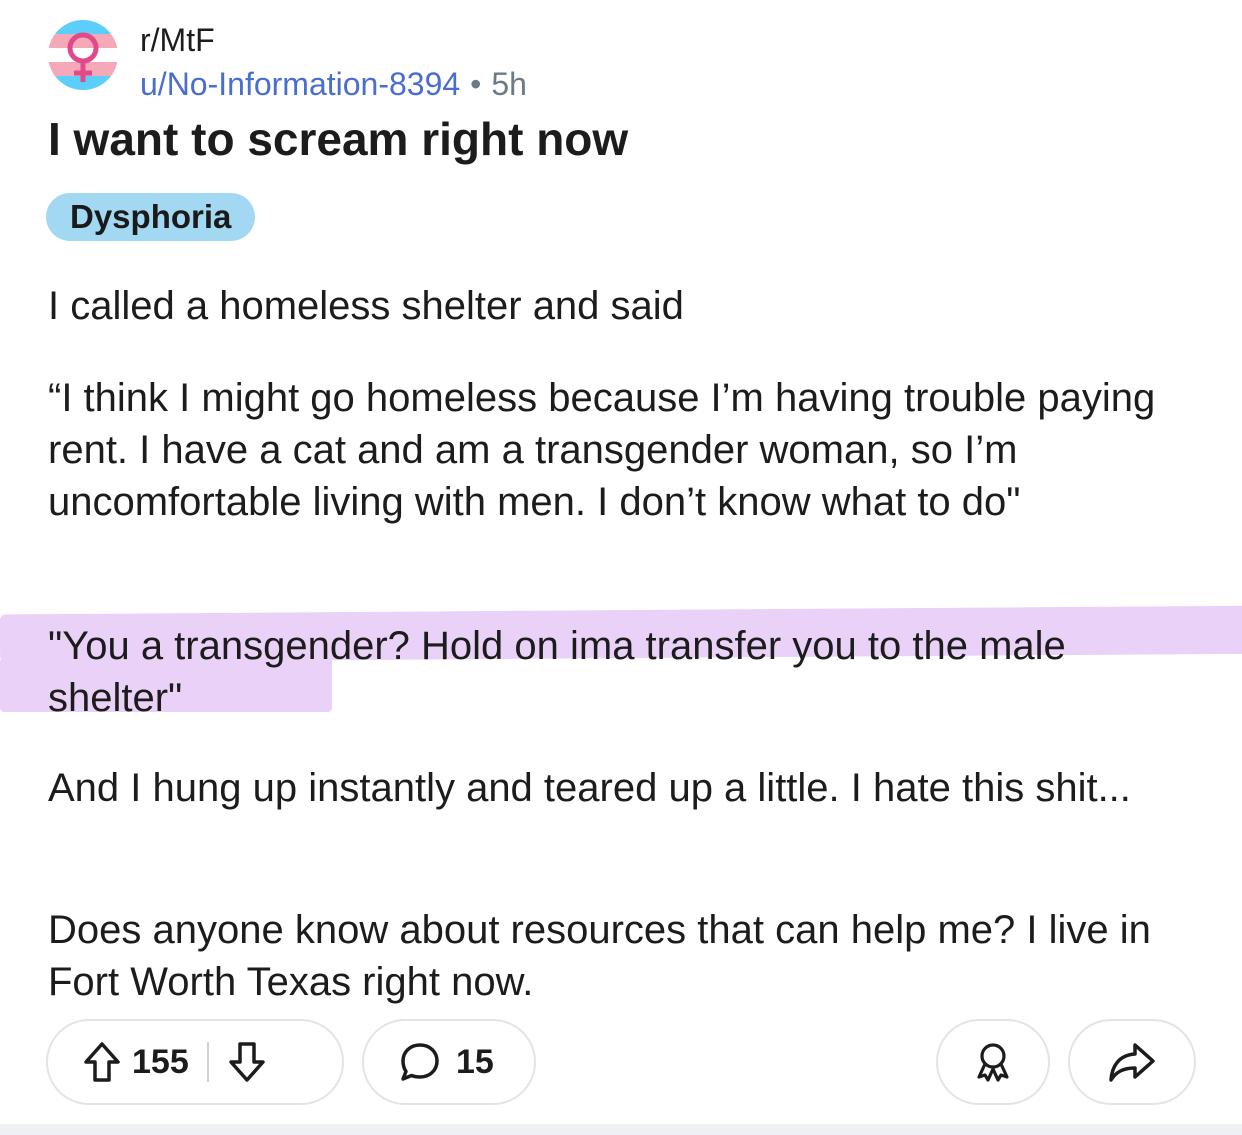  Describe the element at coordinates (509, 84) in the screenshot. I see `post-age: 5h` at that location.